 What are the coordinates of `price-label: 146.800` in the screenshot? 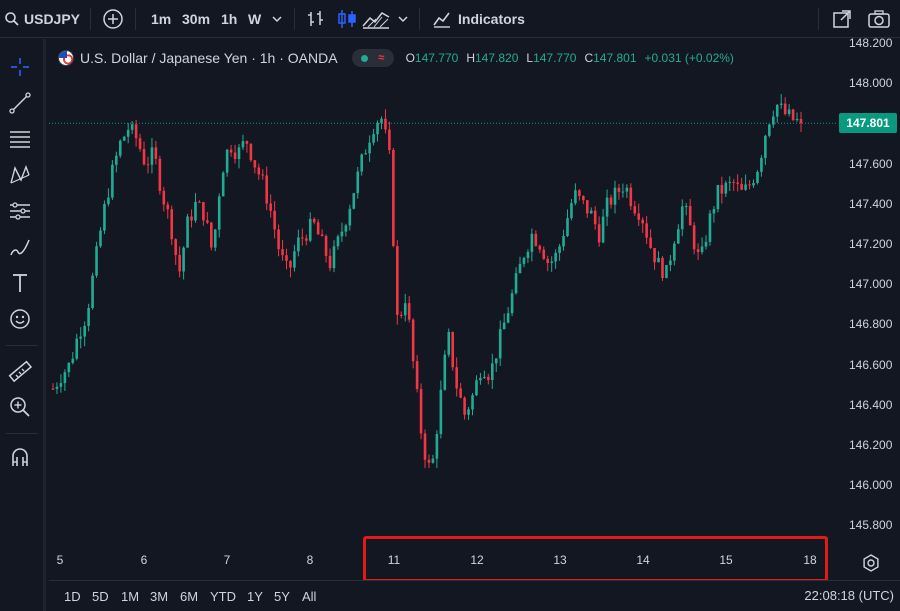 It's located at (871, 324).